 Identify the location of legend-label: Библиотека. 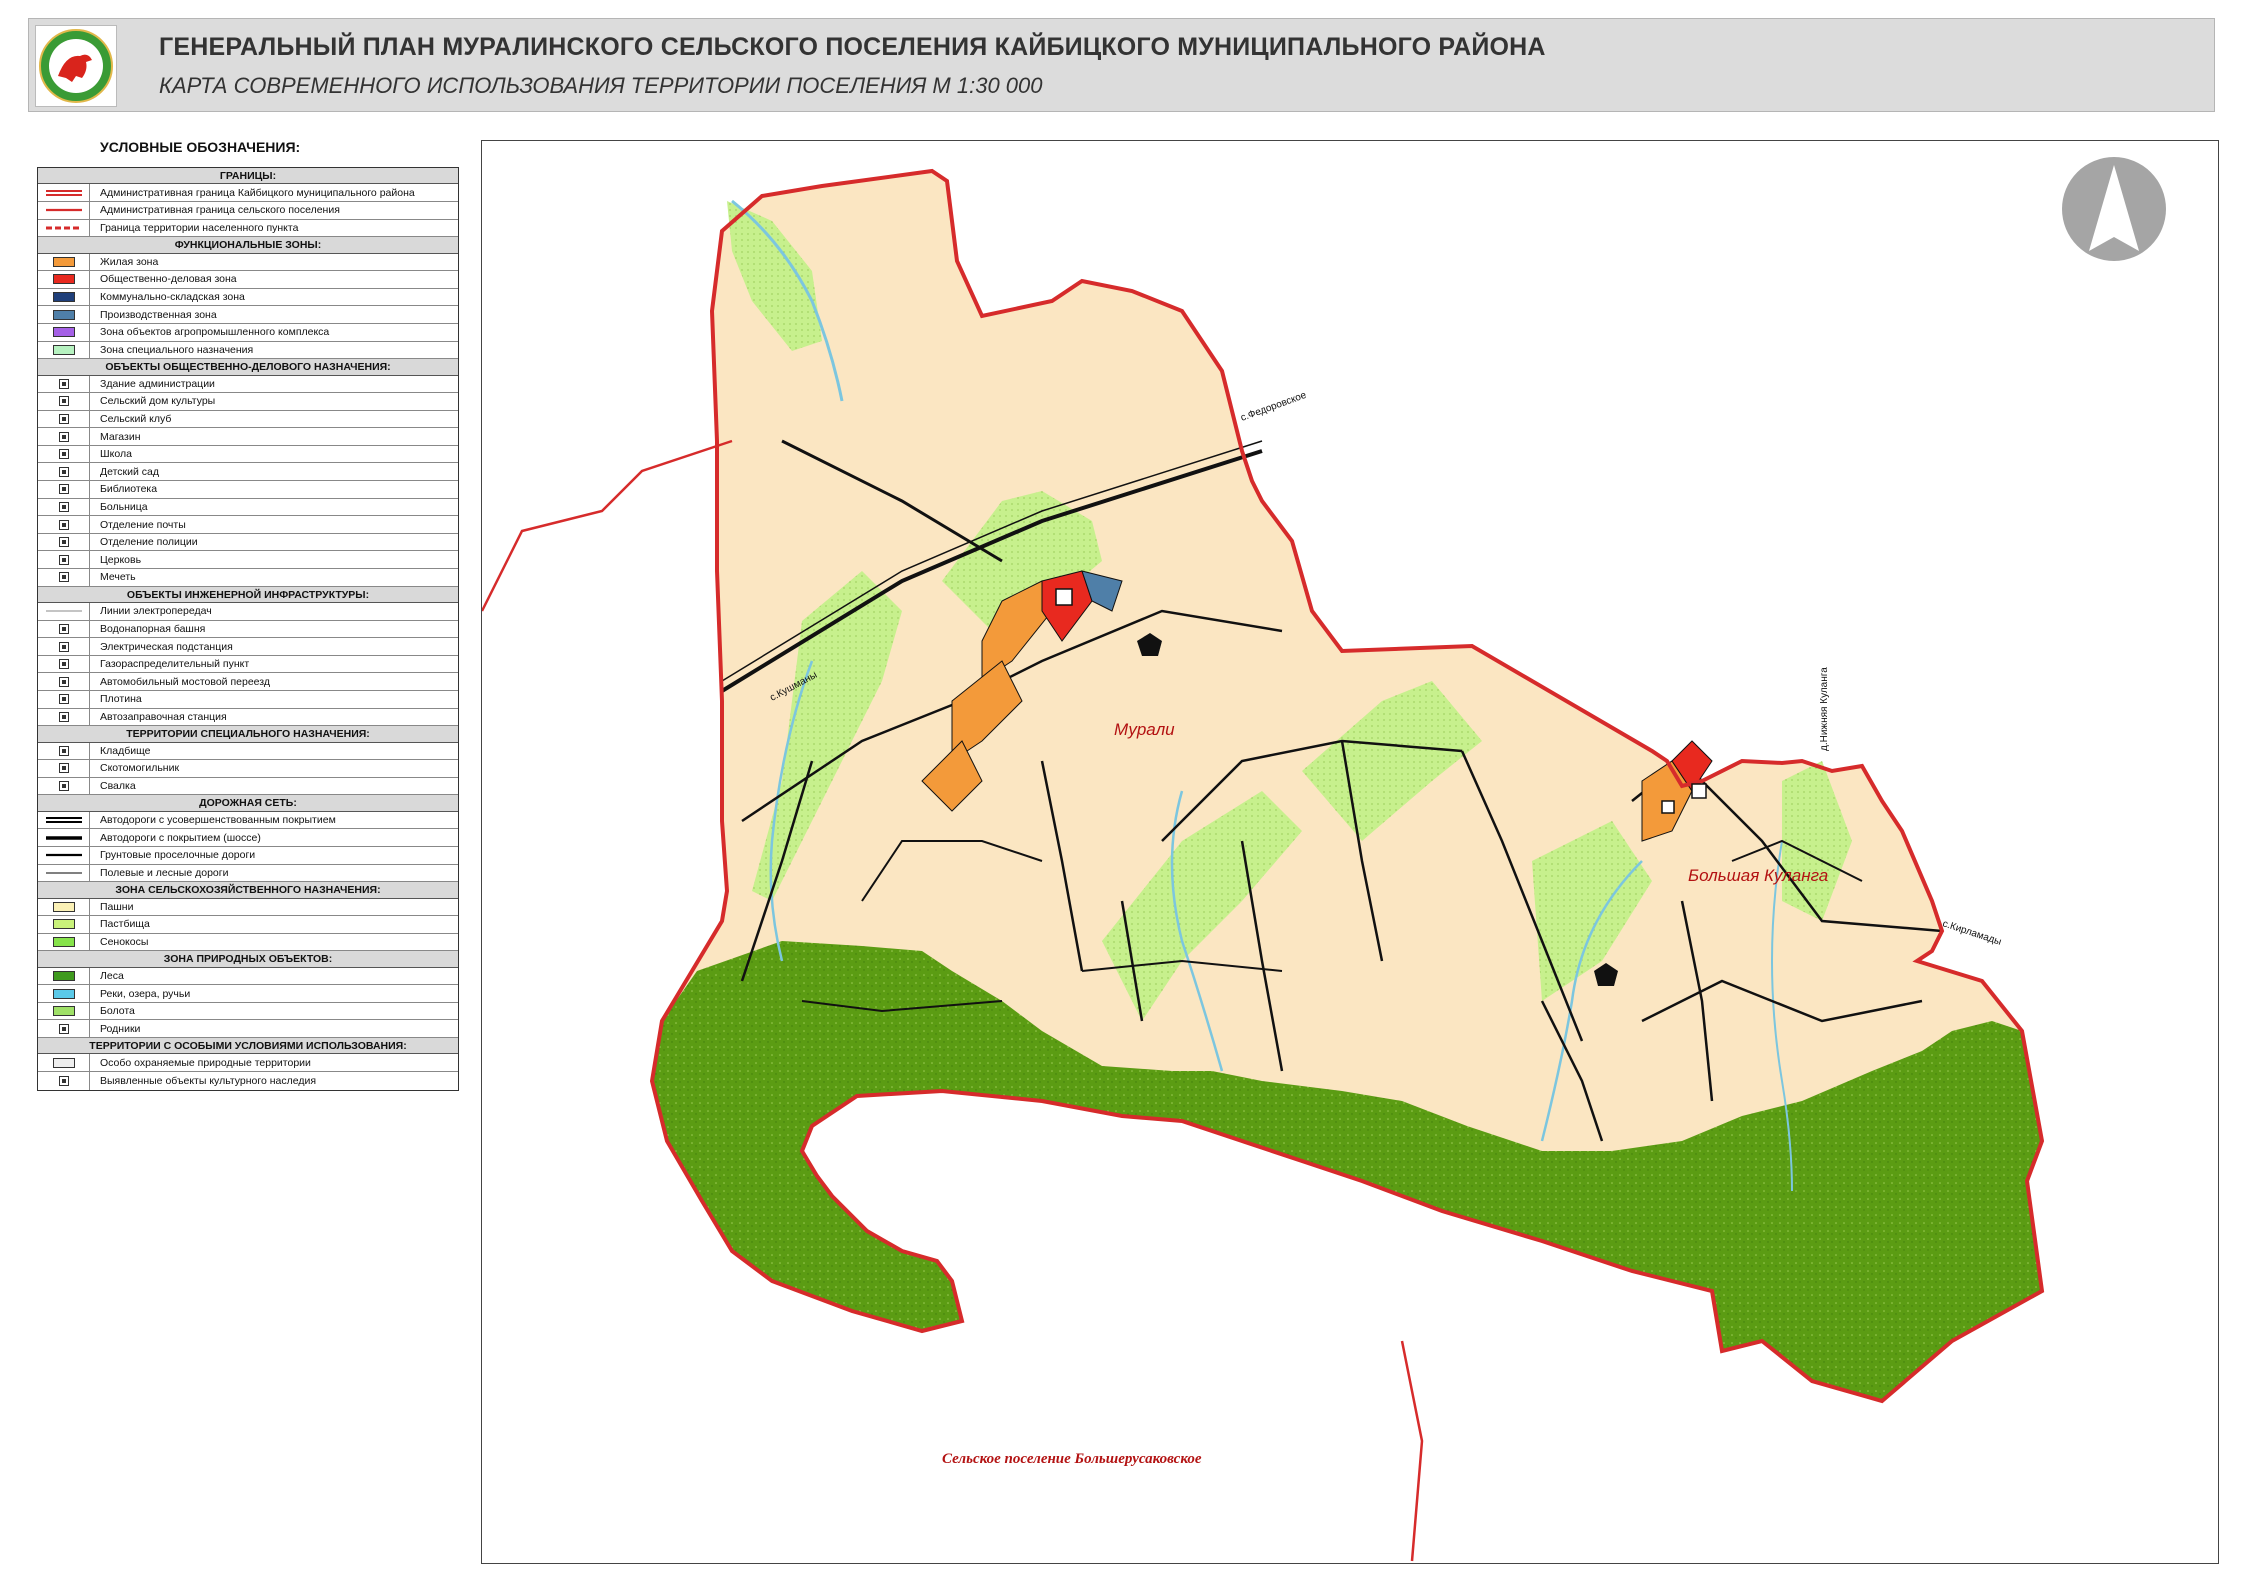
(129, 489).